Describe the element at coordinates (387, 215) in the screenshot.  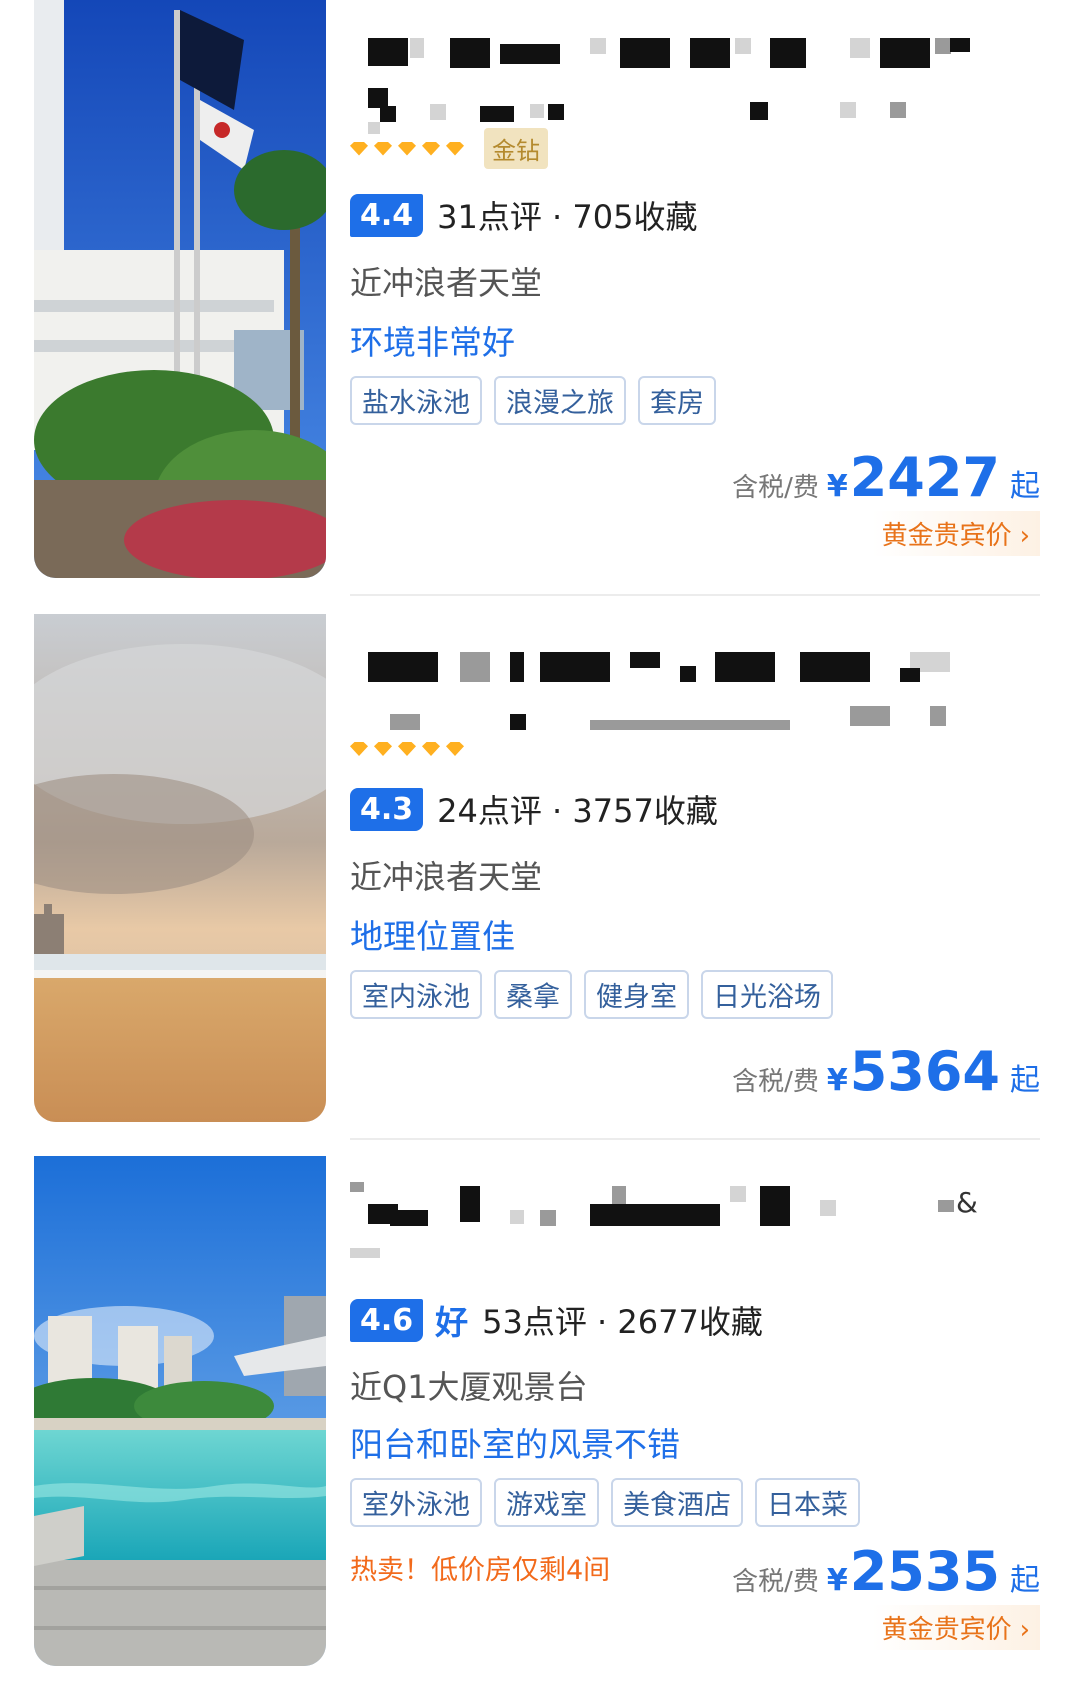
I see `score-badge: 4.4` at that location.